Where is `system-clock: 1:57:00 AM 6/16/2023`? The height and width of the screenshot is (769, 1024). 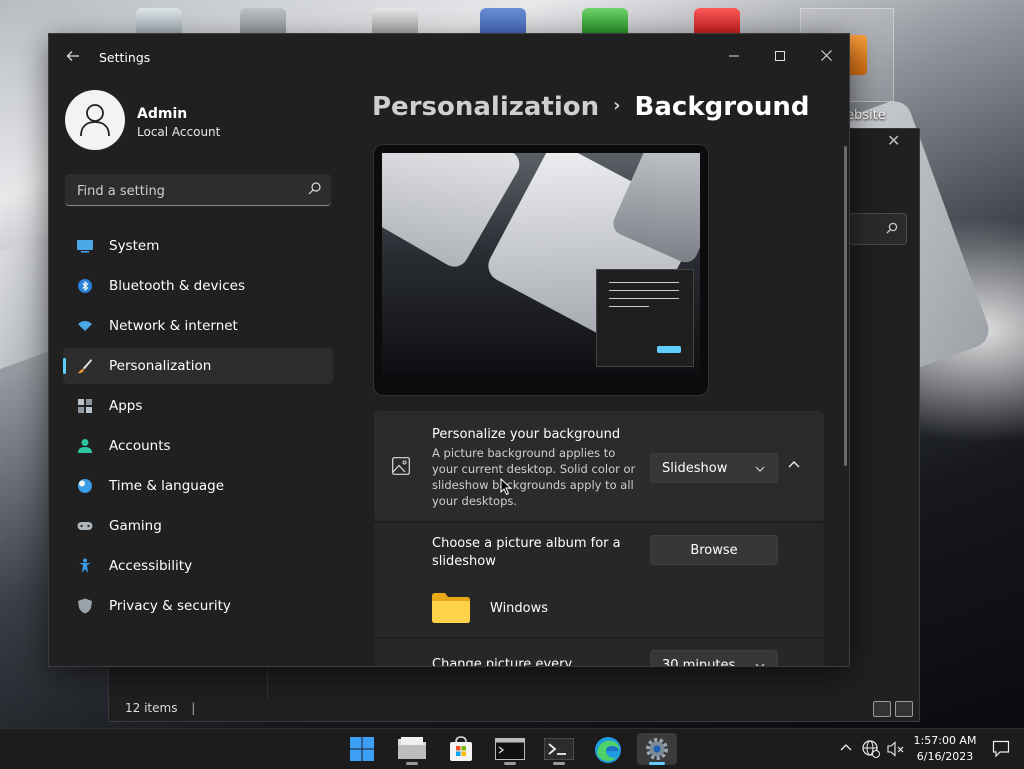
system-clock: 1:57:00 AM 6/16/2023 is located at coordinates (945, 749).